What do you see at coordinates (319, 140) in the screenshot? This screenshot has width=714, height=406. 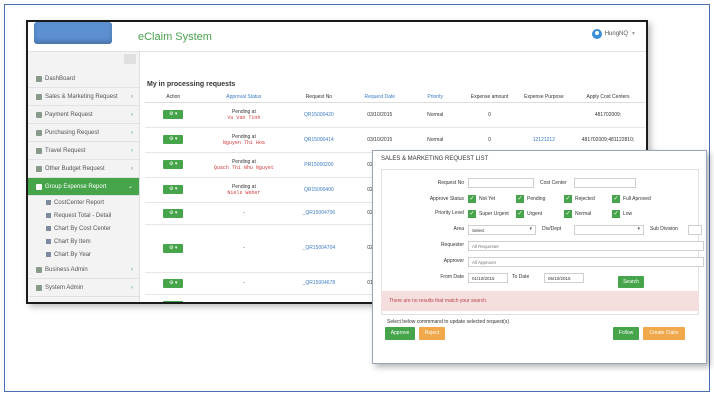 I see `request-link: QR15000414` at bounding box center [319, 140].